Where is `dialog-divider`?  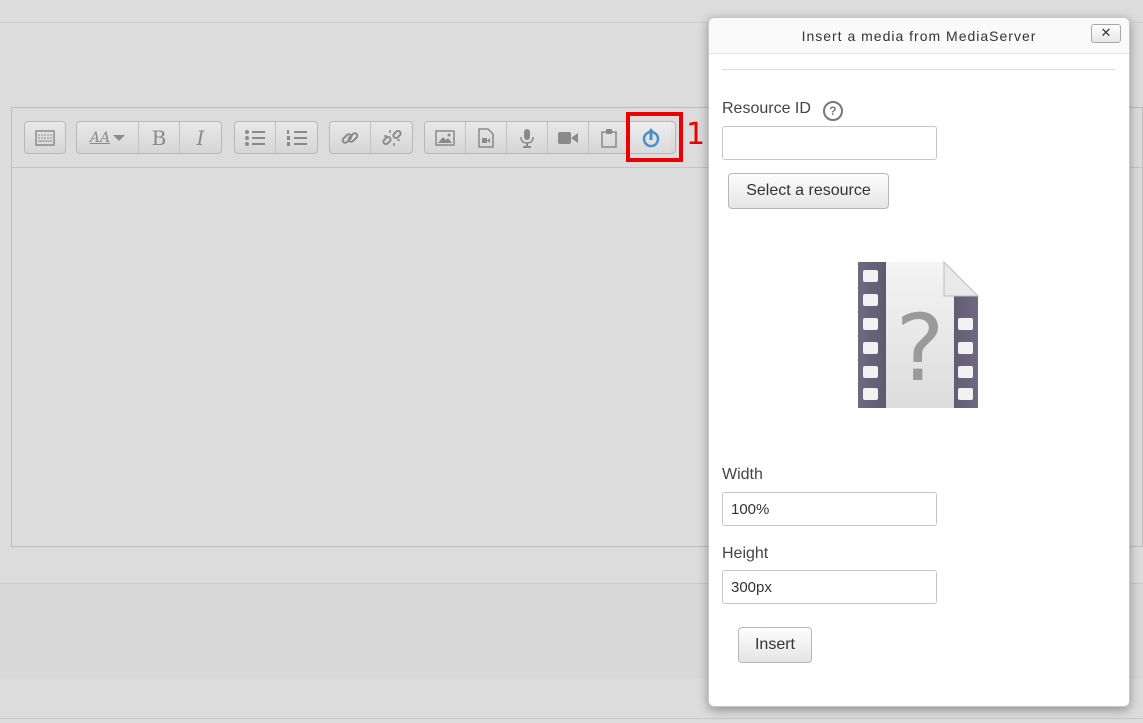 dialog-divider is located at coordinates (918, 69).